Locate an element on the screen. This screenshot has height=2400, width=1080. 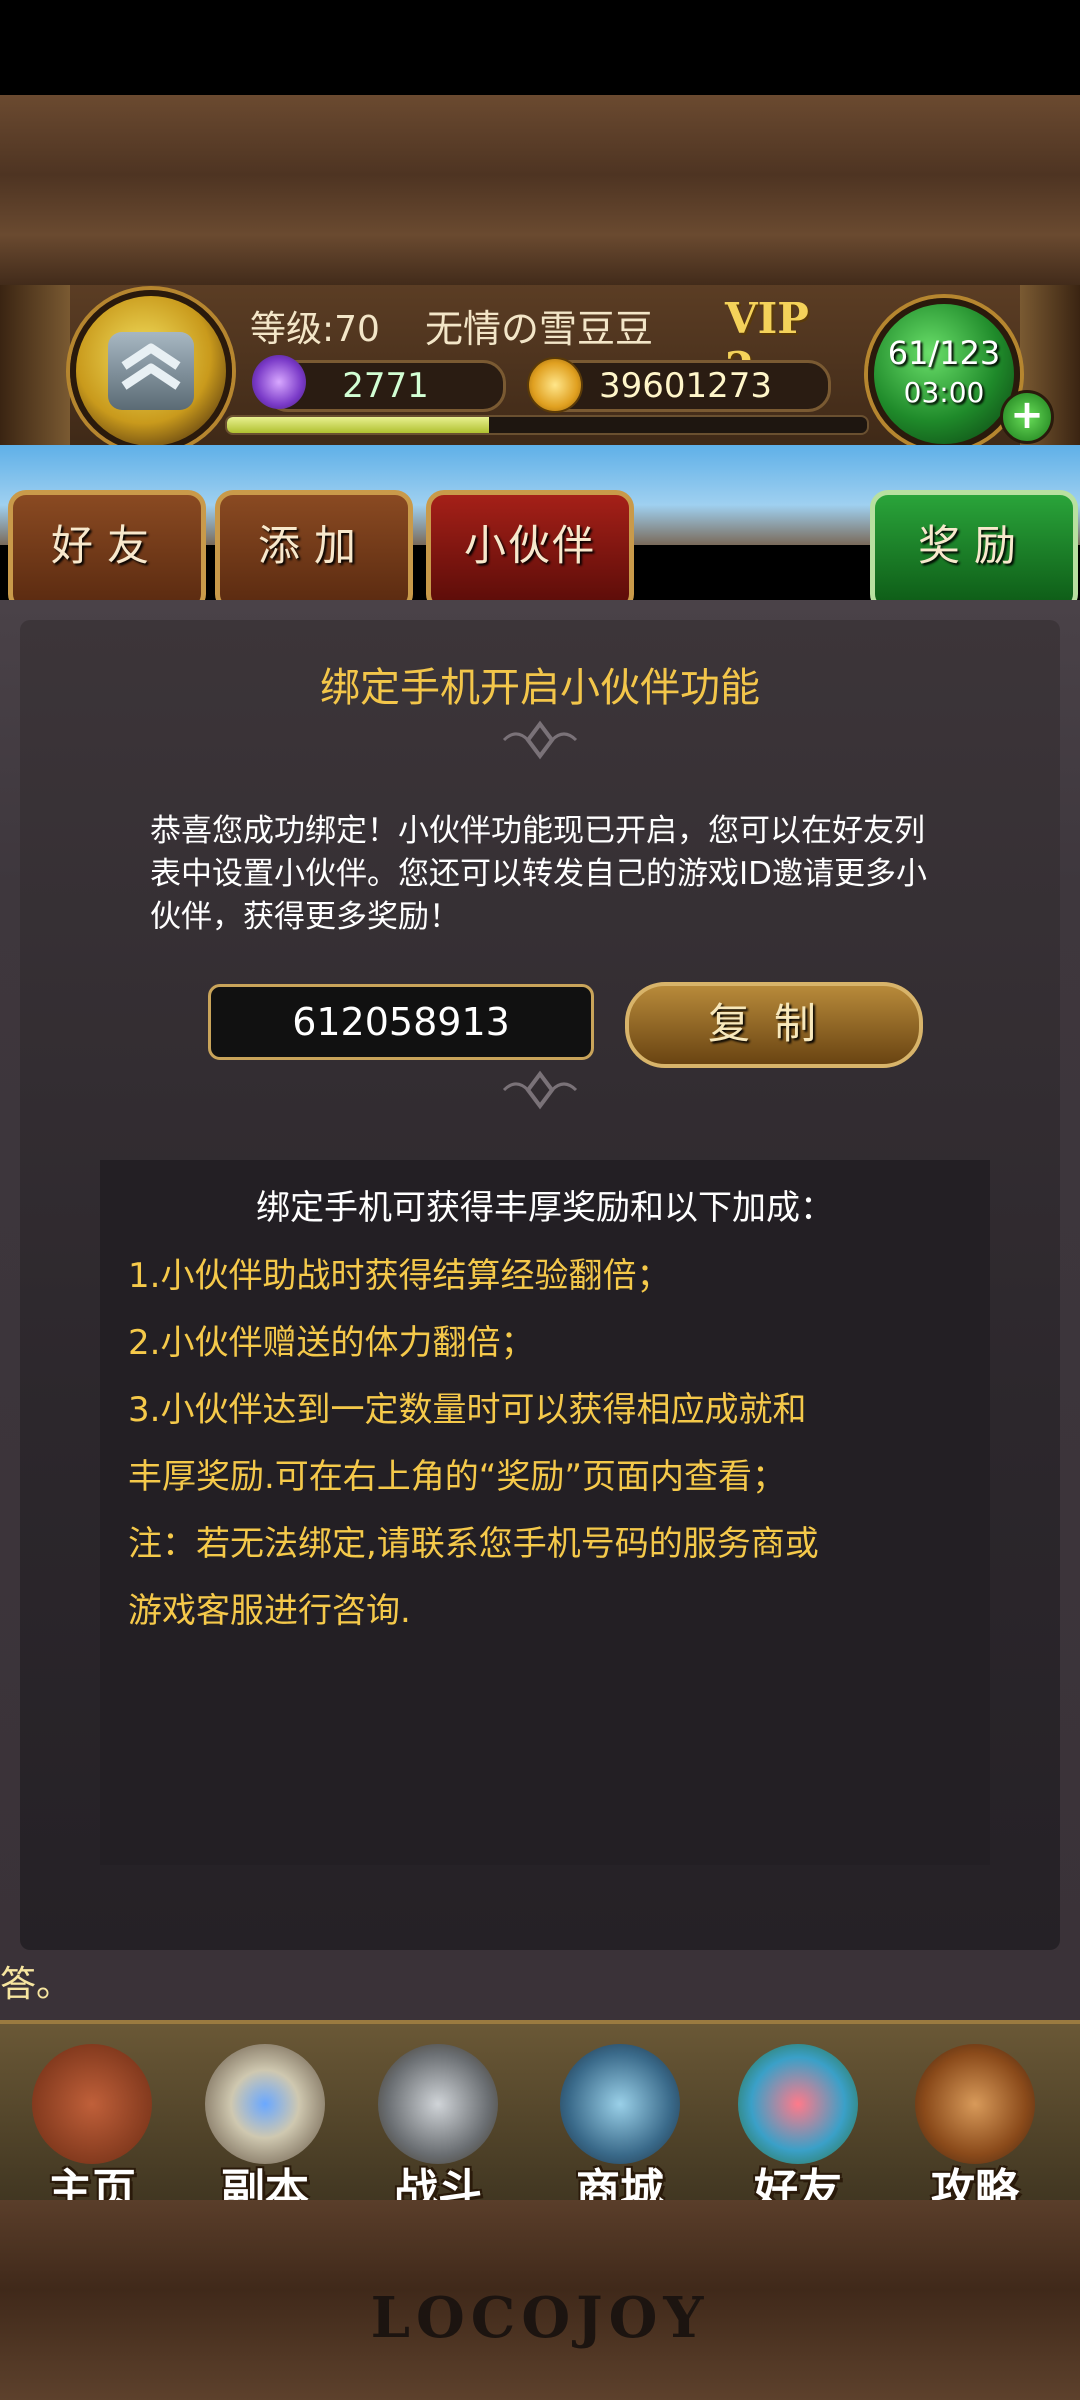
add-stamina-button: + is located at coordinates (1027, 417).